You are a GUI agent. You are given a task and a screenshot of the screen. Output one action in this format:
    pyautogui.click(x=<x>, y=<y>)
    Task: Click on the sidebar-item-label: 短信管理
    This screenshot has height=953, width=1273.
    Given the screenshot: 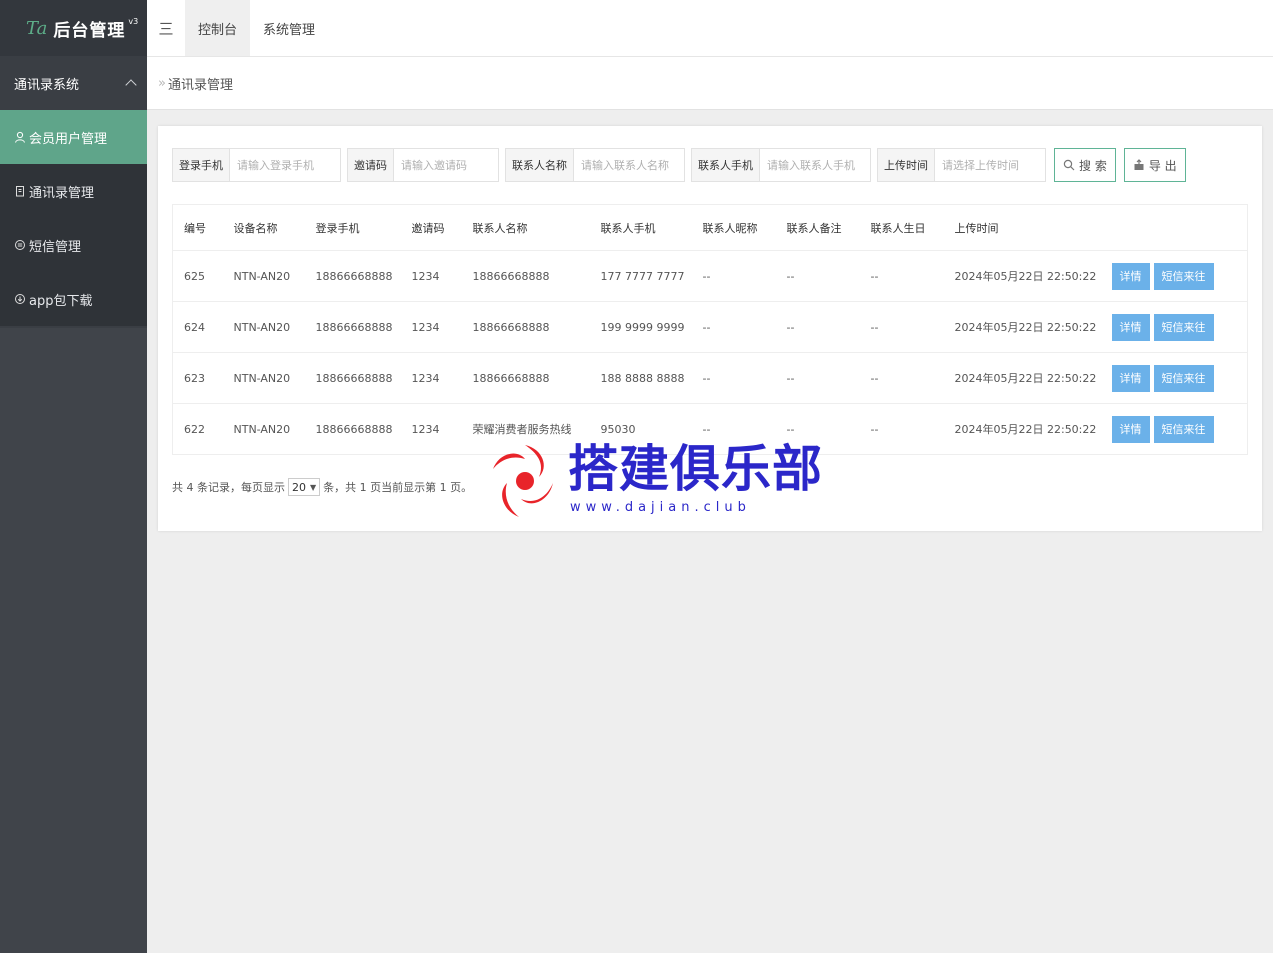 What is the action you would take?
    pyautogui.click(x=55, y=247)
    